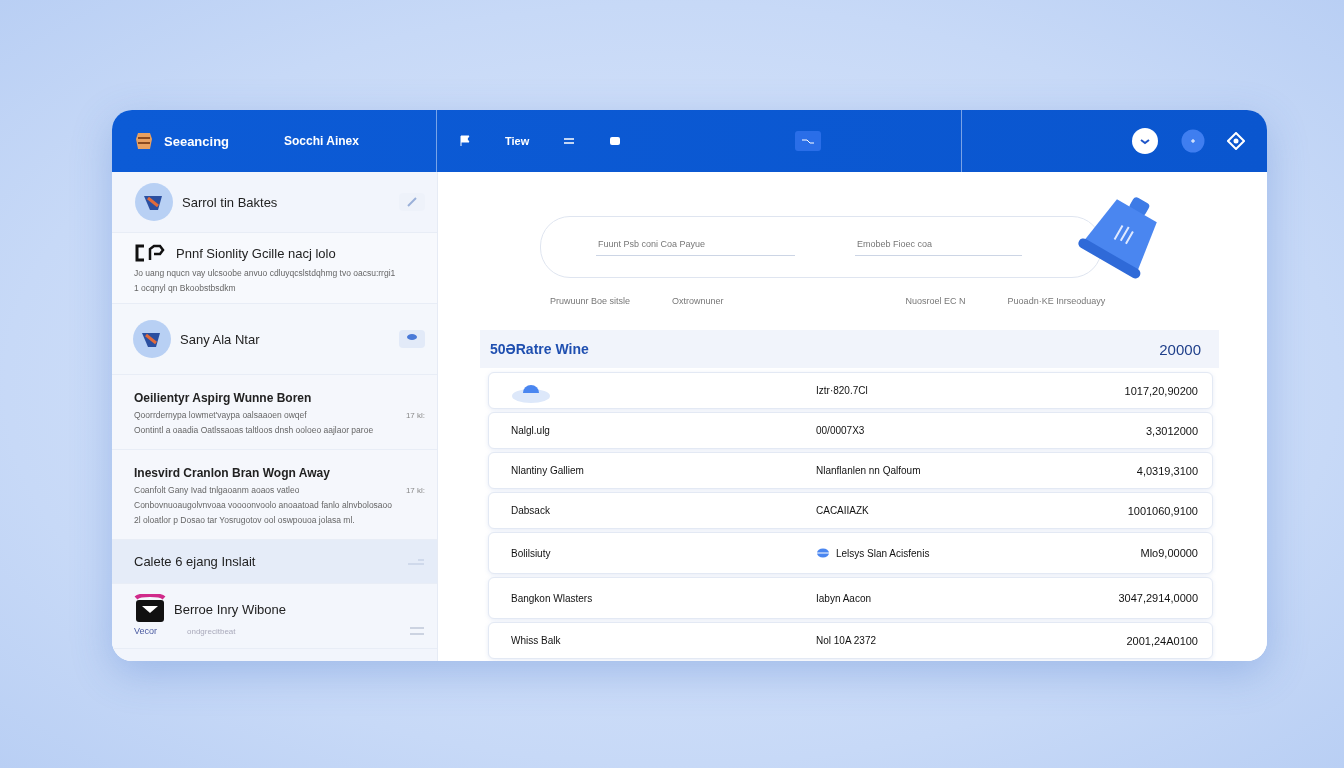  What do you see at coordinates (823, 553) in the screenshot?
I see `bowl-icon` at bounding box center [823, 553].